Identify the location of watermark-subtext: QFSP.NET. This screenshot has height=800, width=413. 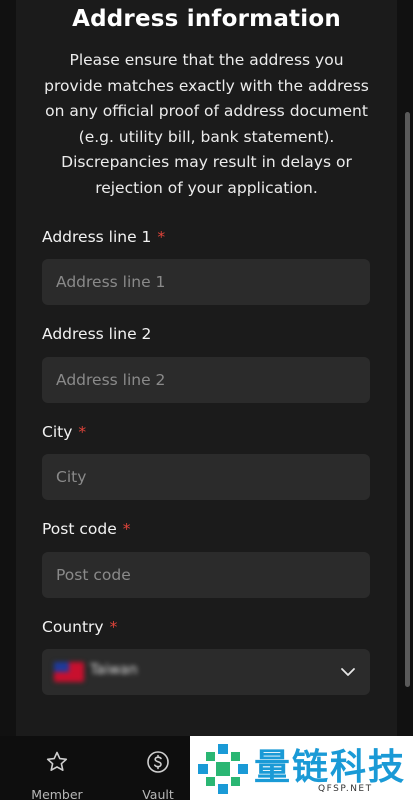
(345, 789).